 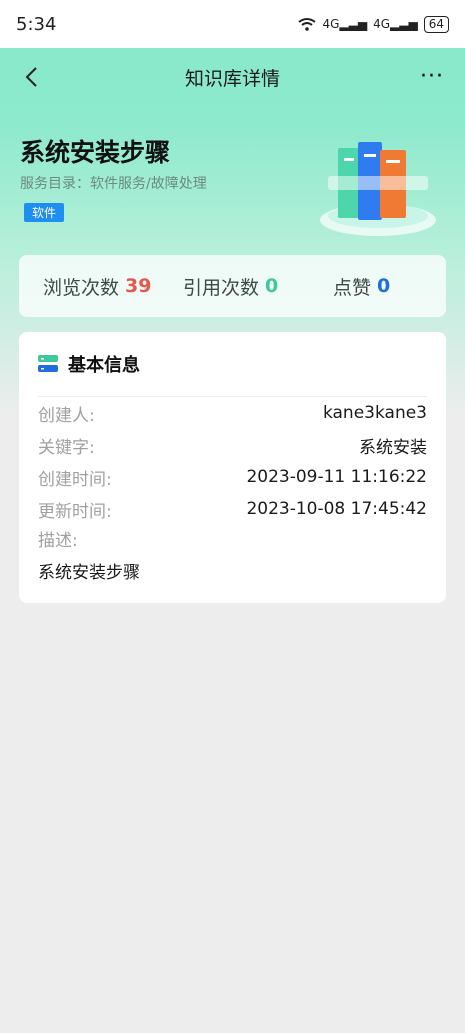 What do you see at coordinates (95, 152) in the screenshot?
I see `kb-title: 系统安装步骤` at bounding box center [95, 152].